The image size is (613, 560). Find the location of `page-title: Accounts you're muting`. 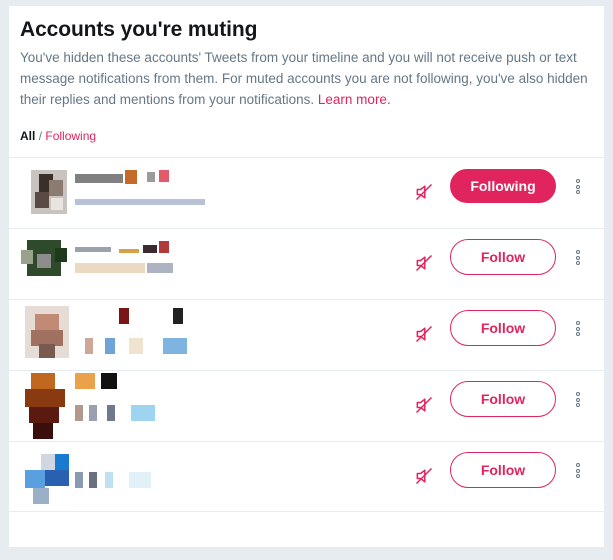

page-title: Accounts you're muting is located at coordinates (139, 29).